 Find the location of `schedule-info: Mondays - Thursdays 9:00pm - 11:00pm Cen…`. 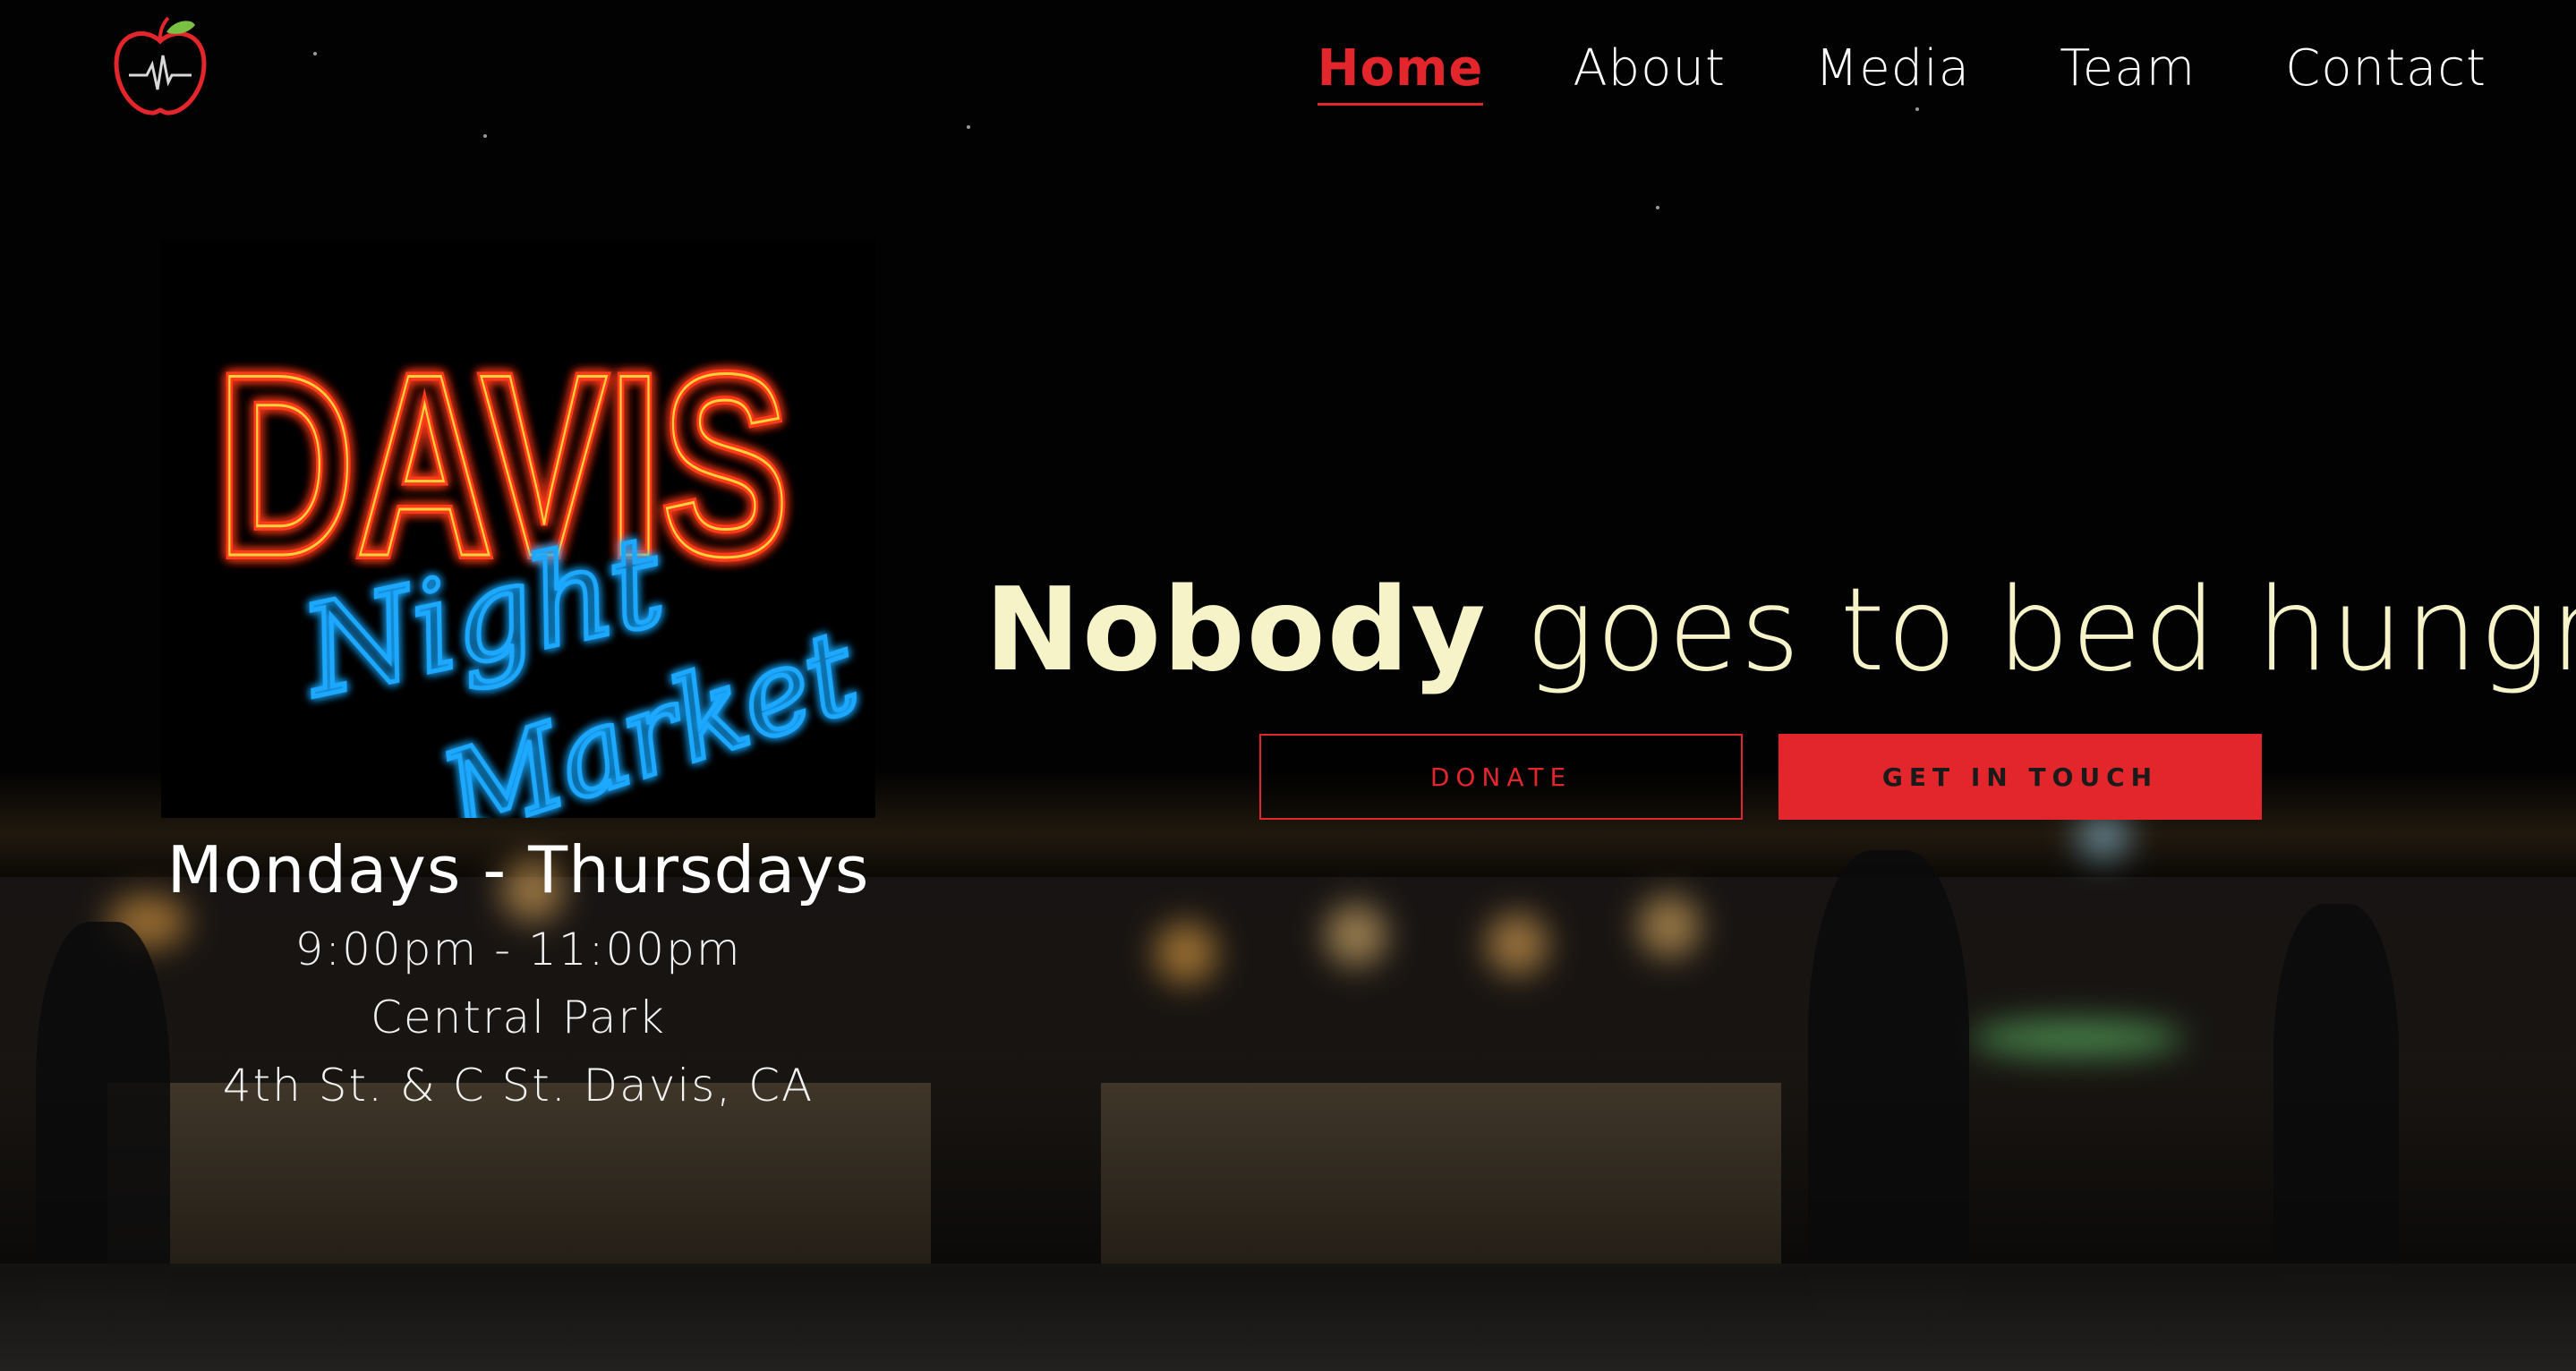

schedule-info: Mondays - Thursdays 9:00pm - 11:00pm Cen… is located at coordinates (518, 980).